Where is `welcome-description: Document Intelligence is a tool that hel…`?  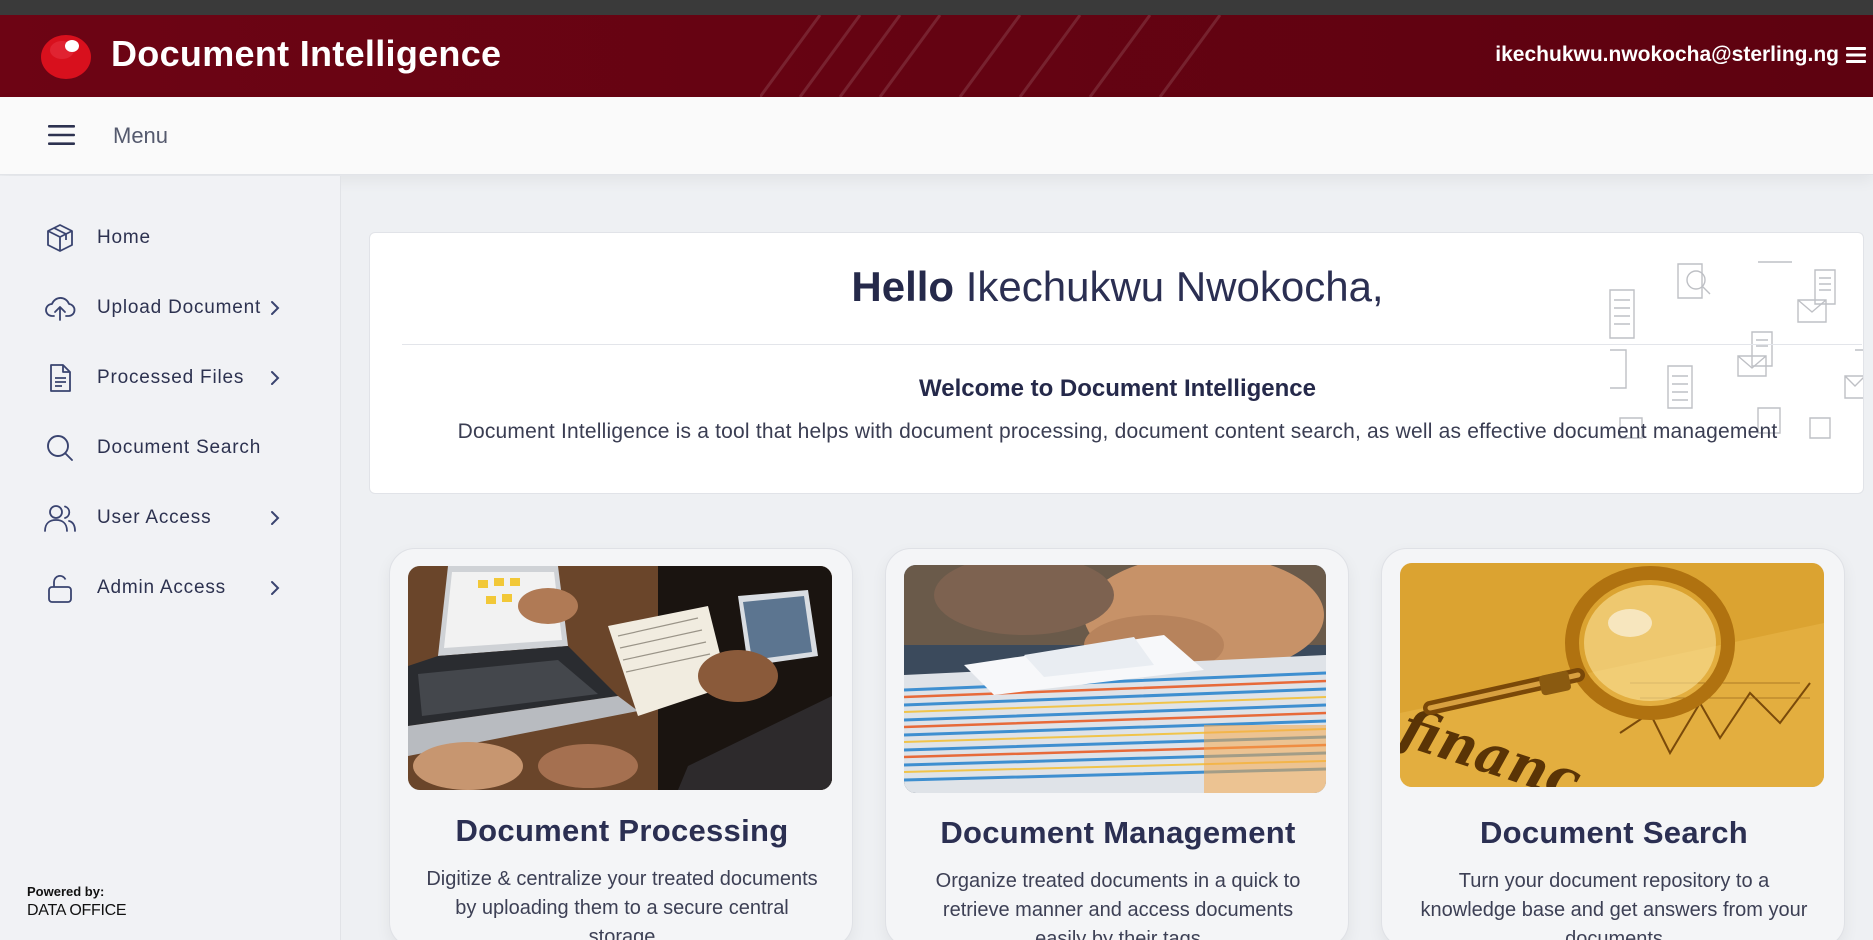 welcome-description: Document Intelligence is a tool that hel… is located at coordinates (1117, 431).